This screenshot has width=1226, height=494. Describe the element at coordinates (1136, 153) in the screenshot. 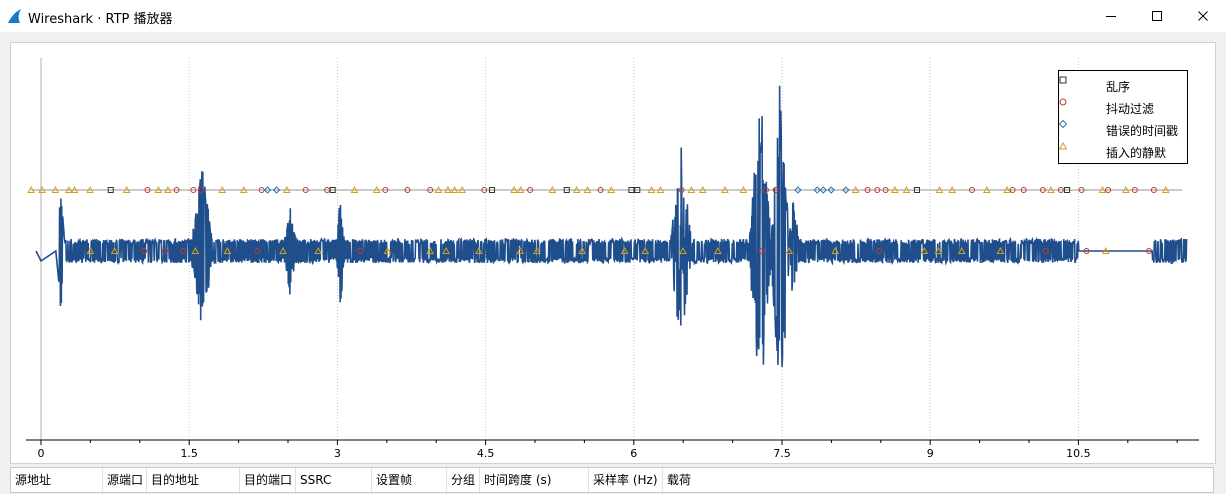

I see `legend-label: 插入的静默` at that location.